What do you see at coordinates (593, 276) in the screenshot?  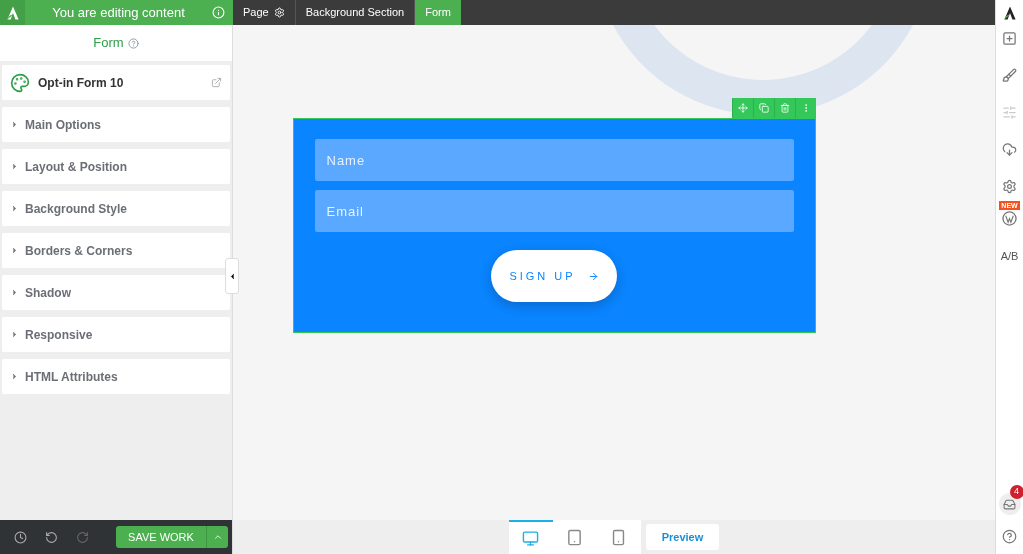 I see `arrow-right-icon` at bounding box center [593, 276].